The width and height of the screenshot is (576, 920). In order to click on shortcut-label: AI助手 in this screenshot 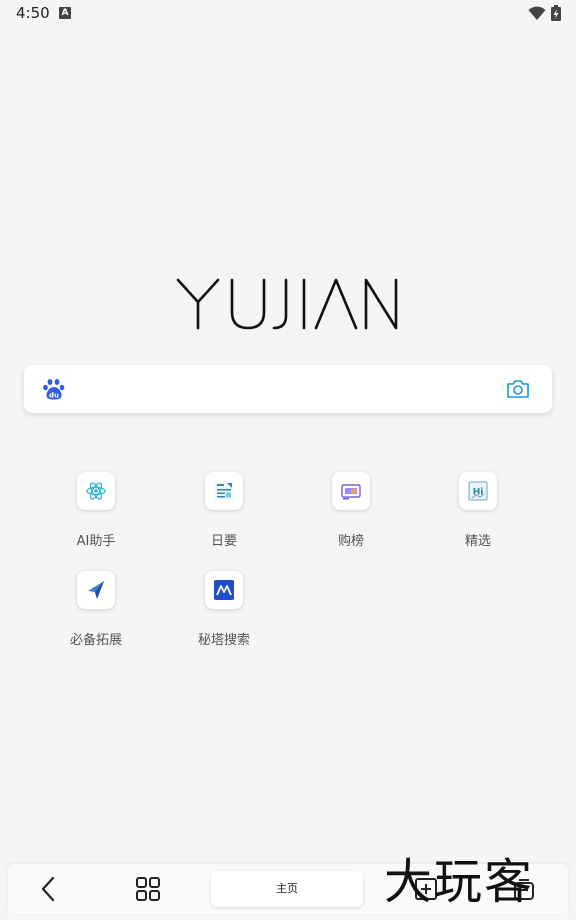, I will do `click(96, 541)`.